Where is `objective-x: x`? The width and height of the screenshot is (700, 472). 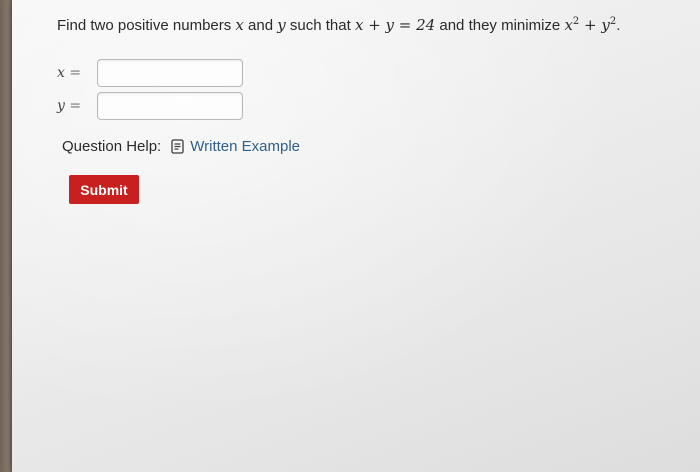 objective-x: x is located at coordinates (568, 25).